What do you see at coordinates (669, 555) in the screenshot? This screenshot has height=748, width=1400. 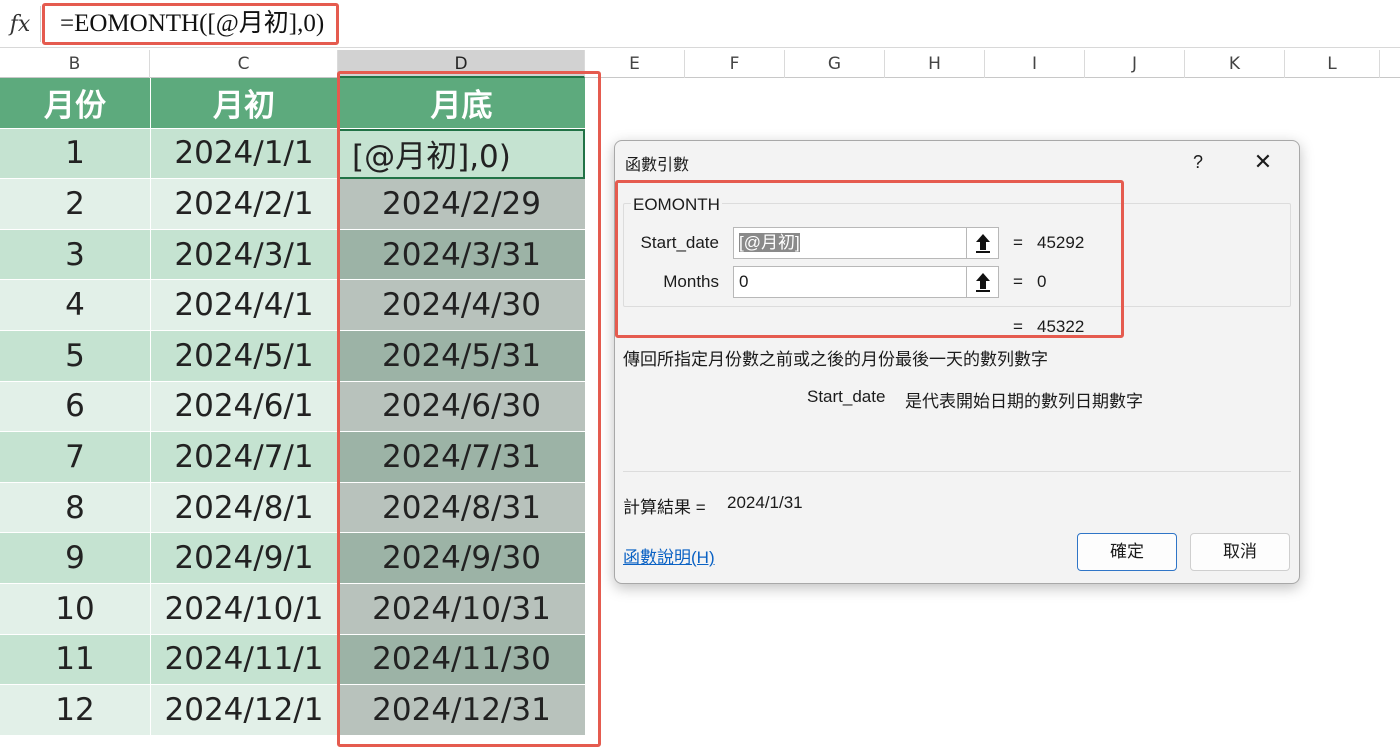 I see `function-help-link: 函數說明(H)` at bounding box center [669, 555].